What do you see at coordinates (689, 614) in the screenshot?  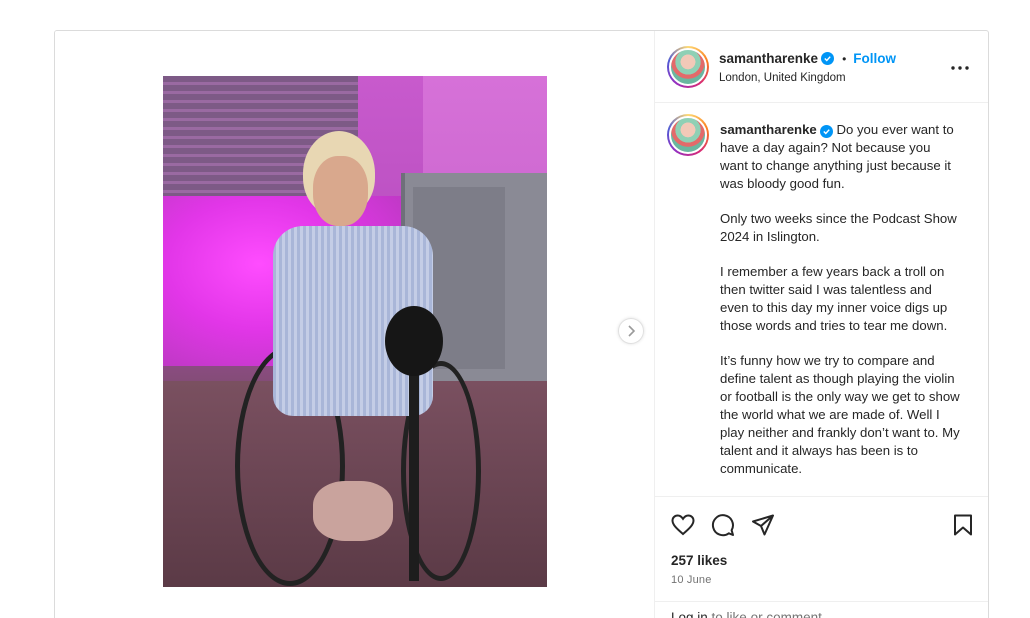 I see `login-link: Log in` at bounding box center [689, 614].